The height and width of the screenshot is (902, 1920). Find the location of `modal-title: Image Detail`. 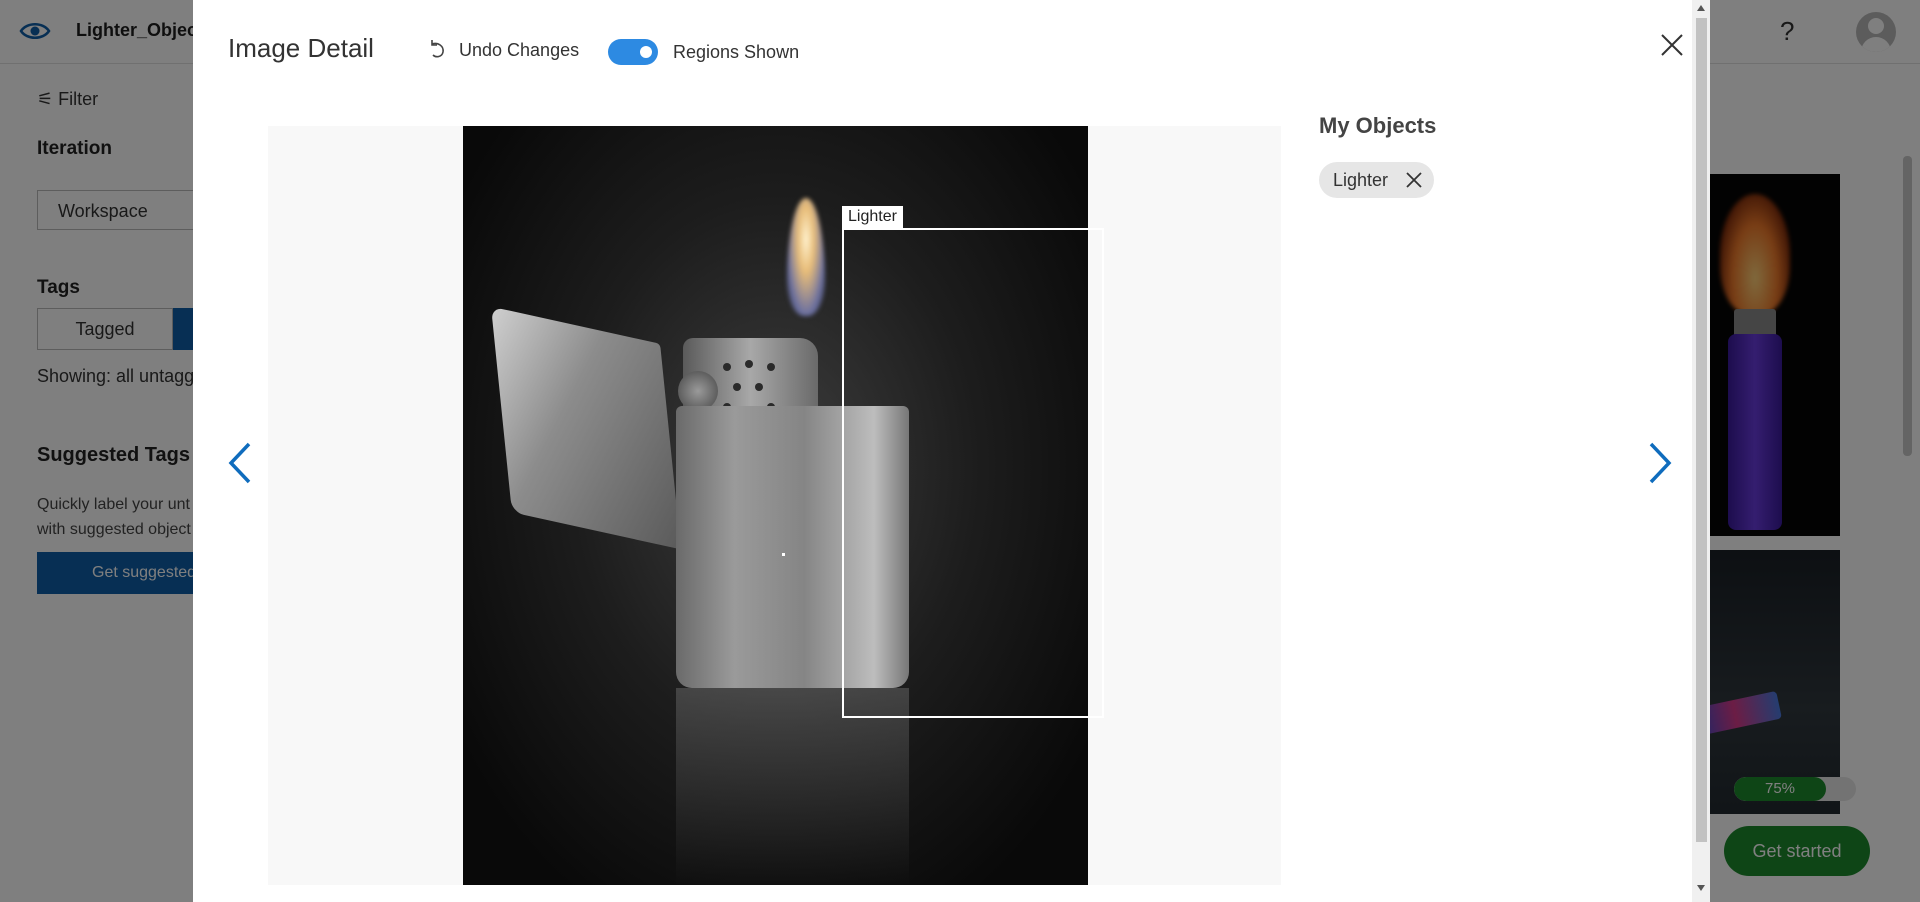

modal-title: Image Detail is located at coordinates (301, 48).